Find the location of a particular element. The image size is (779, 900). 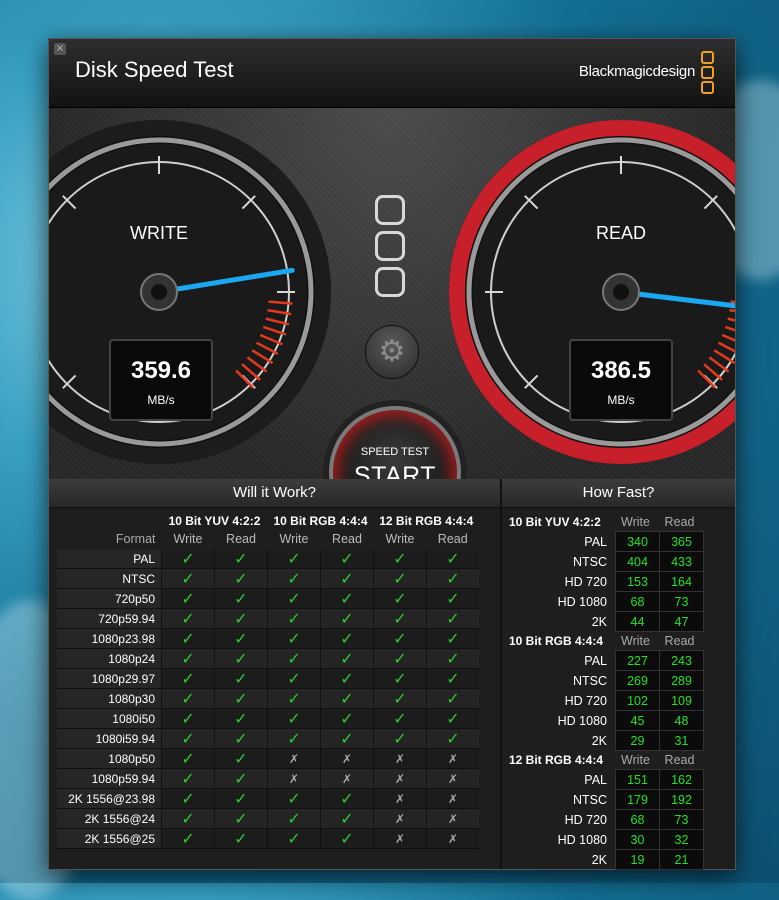

table-row: 720p50 ✓ ✓ ✓ ✓ ✓ ✓ is located at coordinates (268, 598).